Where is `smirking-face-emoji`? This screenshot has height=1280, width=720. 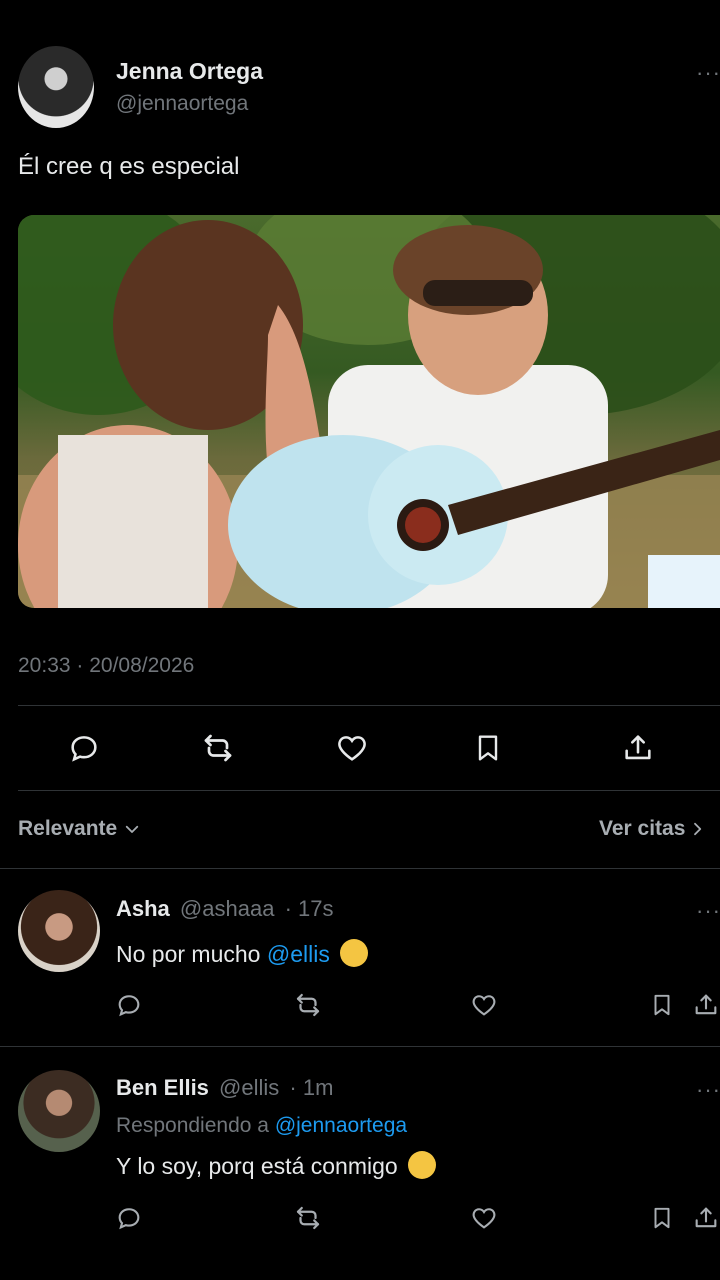
smirking-face-emoji is located at coordinates (422, 1164).